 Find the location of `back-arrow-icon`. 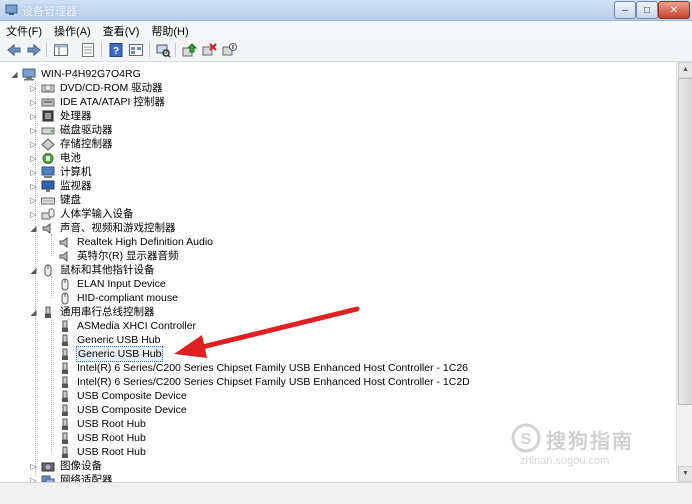

back-arrow-icon is located at coordinates (14, 50).